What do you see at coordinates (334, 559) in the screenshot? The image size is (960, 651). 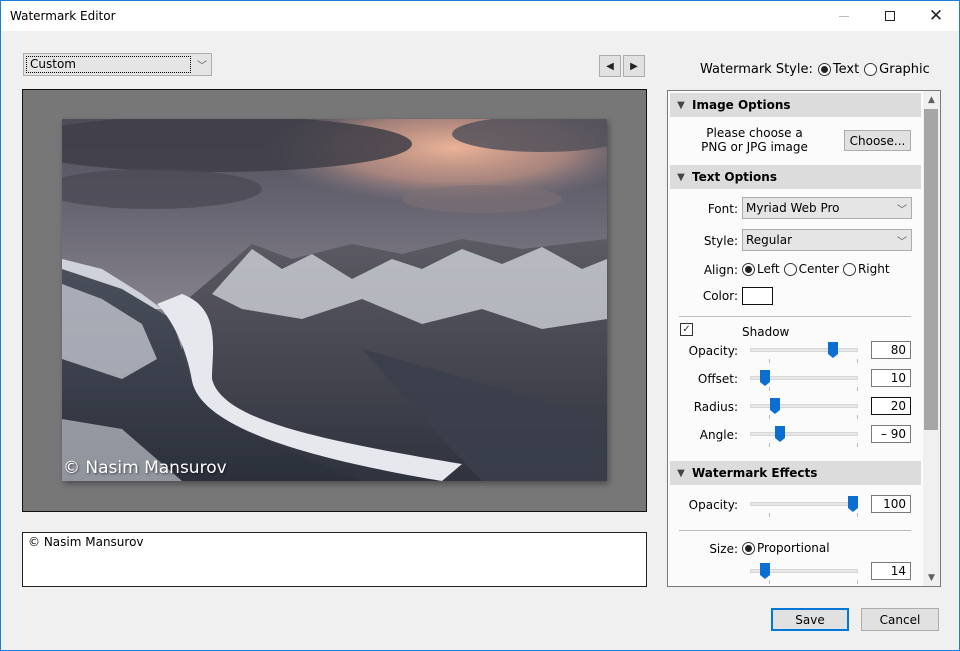 I see `watermark-text-input: © Nasim Mansurov` at bounding box center [334, 559].